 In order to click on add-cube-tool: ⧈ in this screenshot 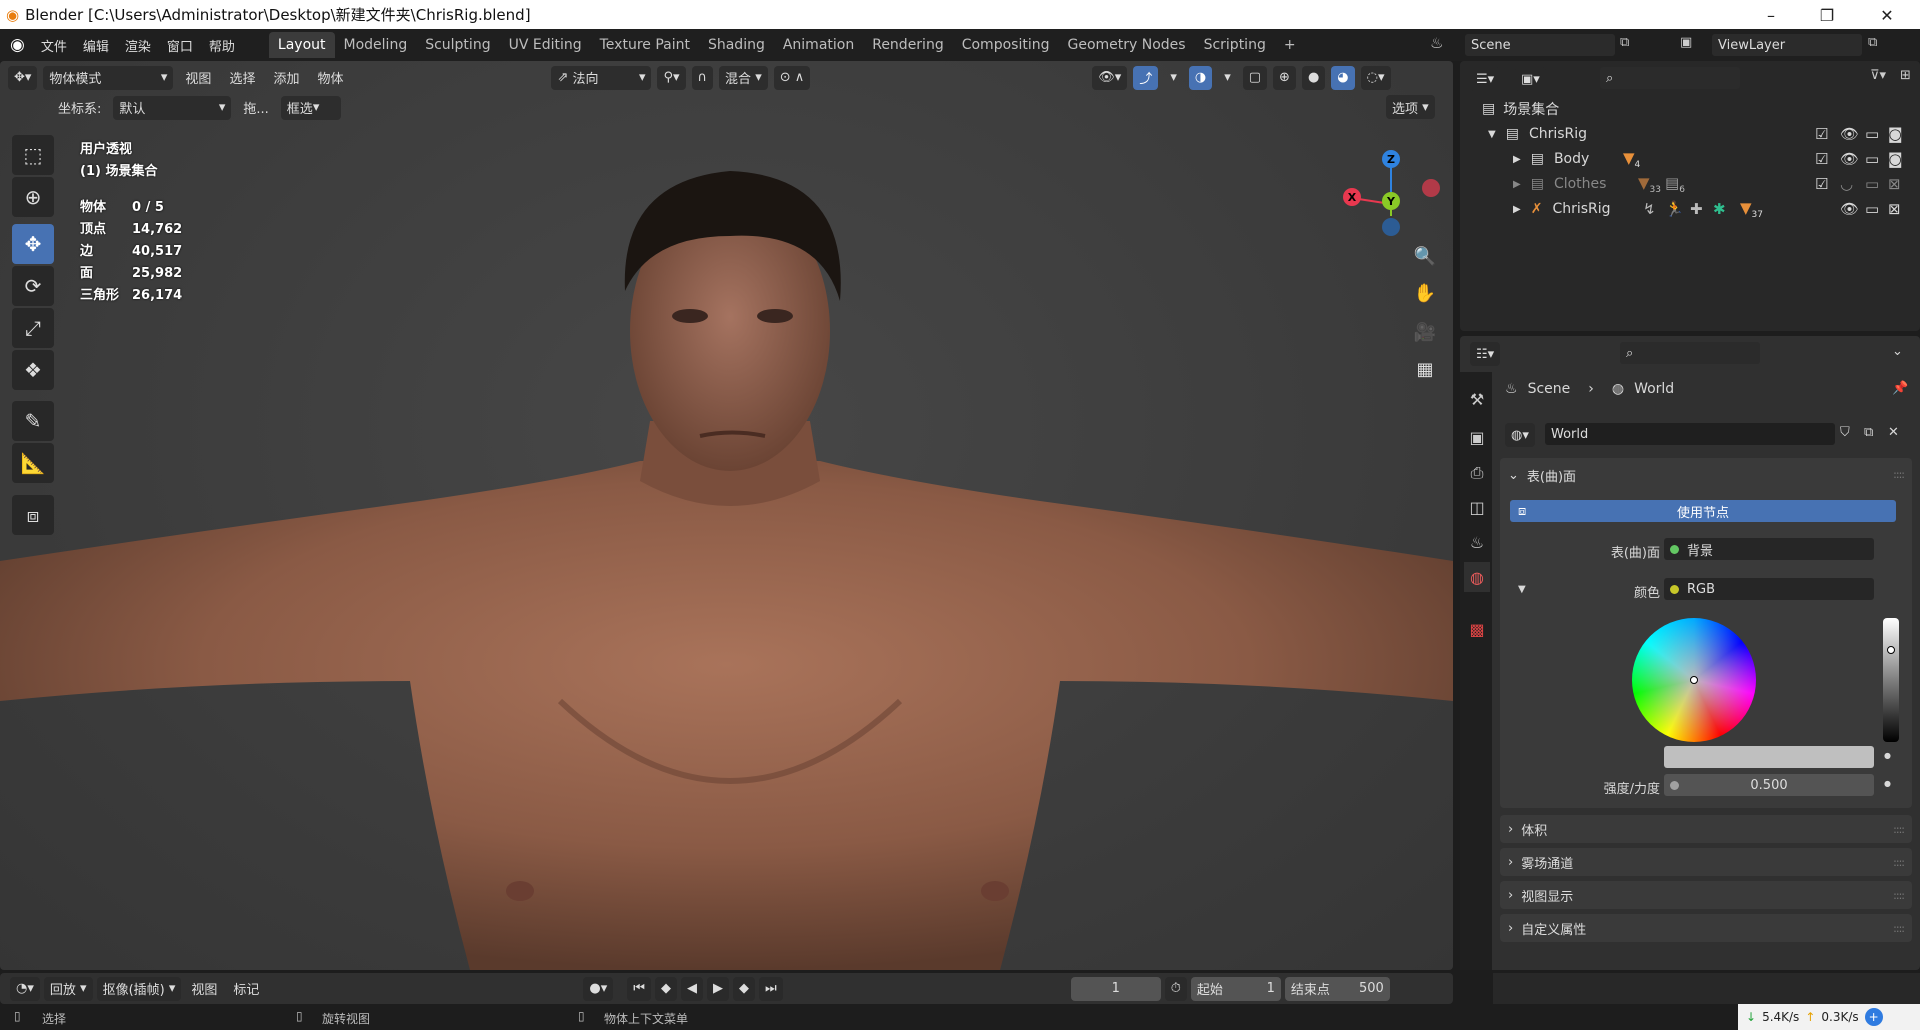, I will do `click(33, 515)`.